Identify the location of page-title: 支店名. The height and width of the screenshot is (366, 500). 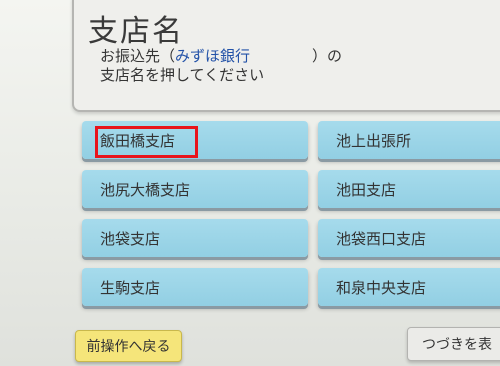
(136, 31).